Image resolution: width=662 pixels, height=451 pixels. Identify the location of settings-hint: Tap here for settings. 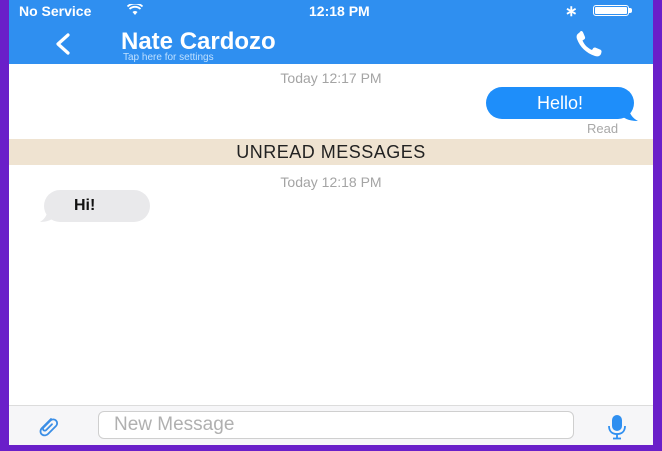
(168, 57).